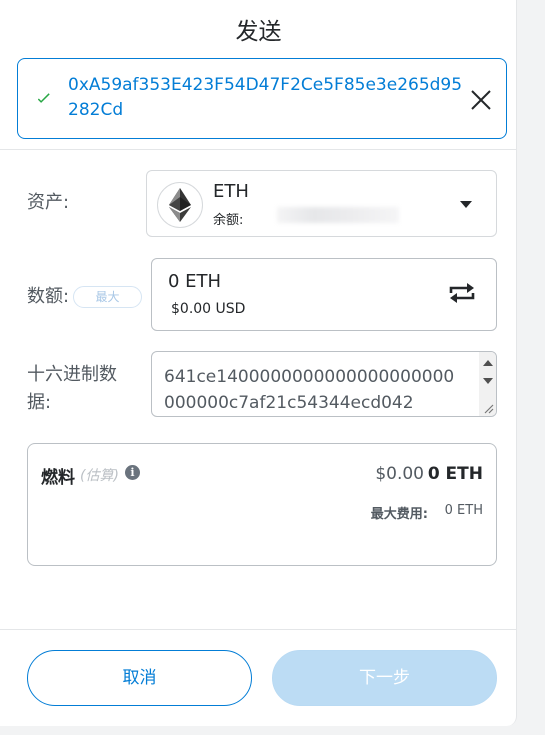 The width and height of the screenshot is (545, 735). Describe the element at coordinates (139, 678) in the screenshot. I see `cancel-button: 取消` at that location.